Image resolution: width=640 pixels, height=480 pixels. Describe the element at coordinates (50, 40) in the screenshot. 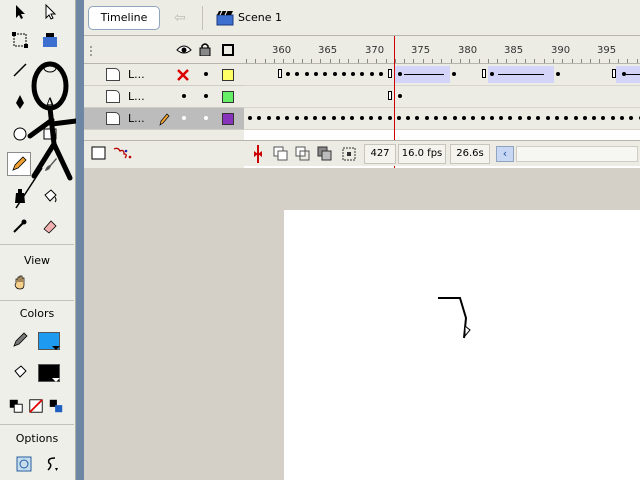

I see `fill-transform-tool-icon` at that location.